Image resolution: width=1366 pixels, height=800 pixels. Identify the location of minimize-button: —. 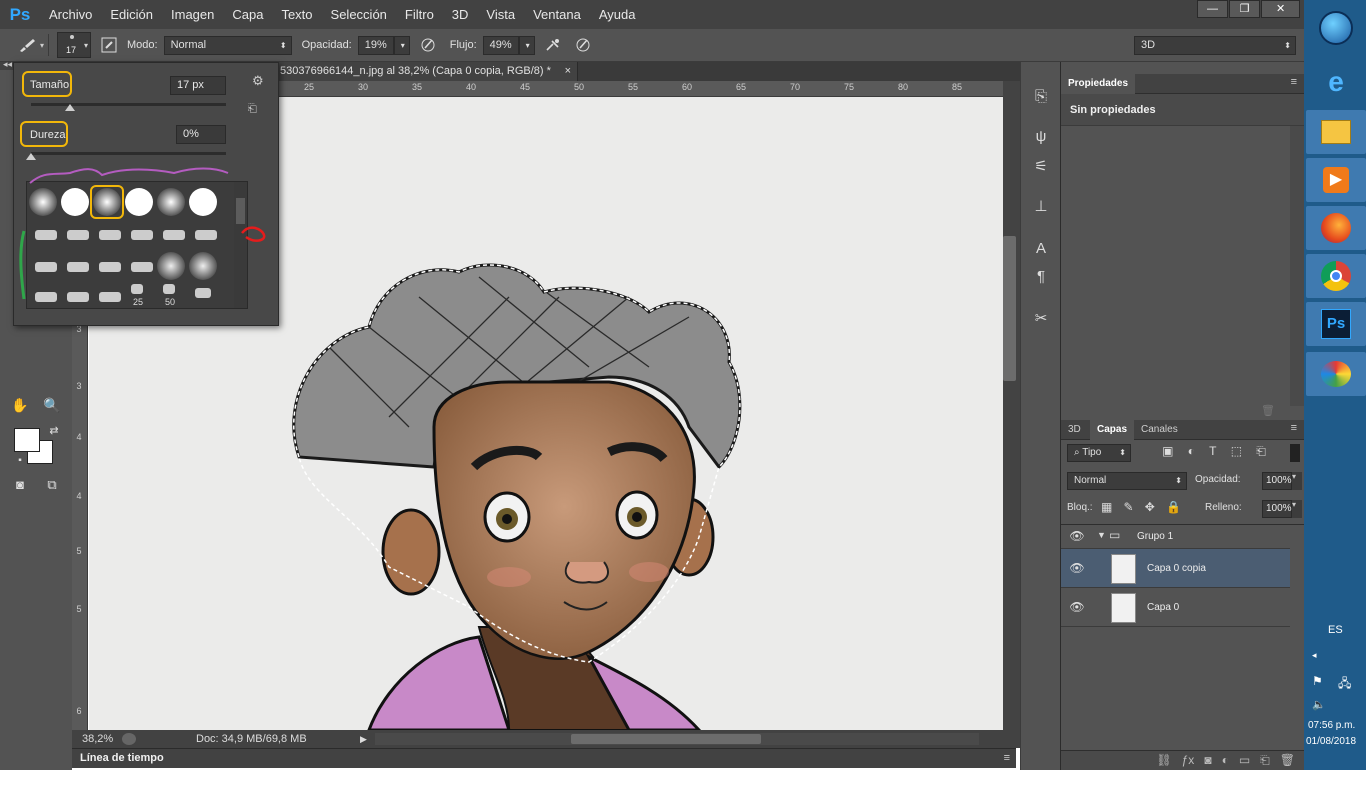
(1213, 9).